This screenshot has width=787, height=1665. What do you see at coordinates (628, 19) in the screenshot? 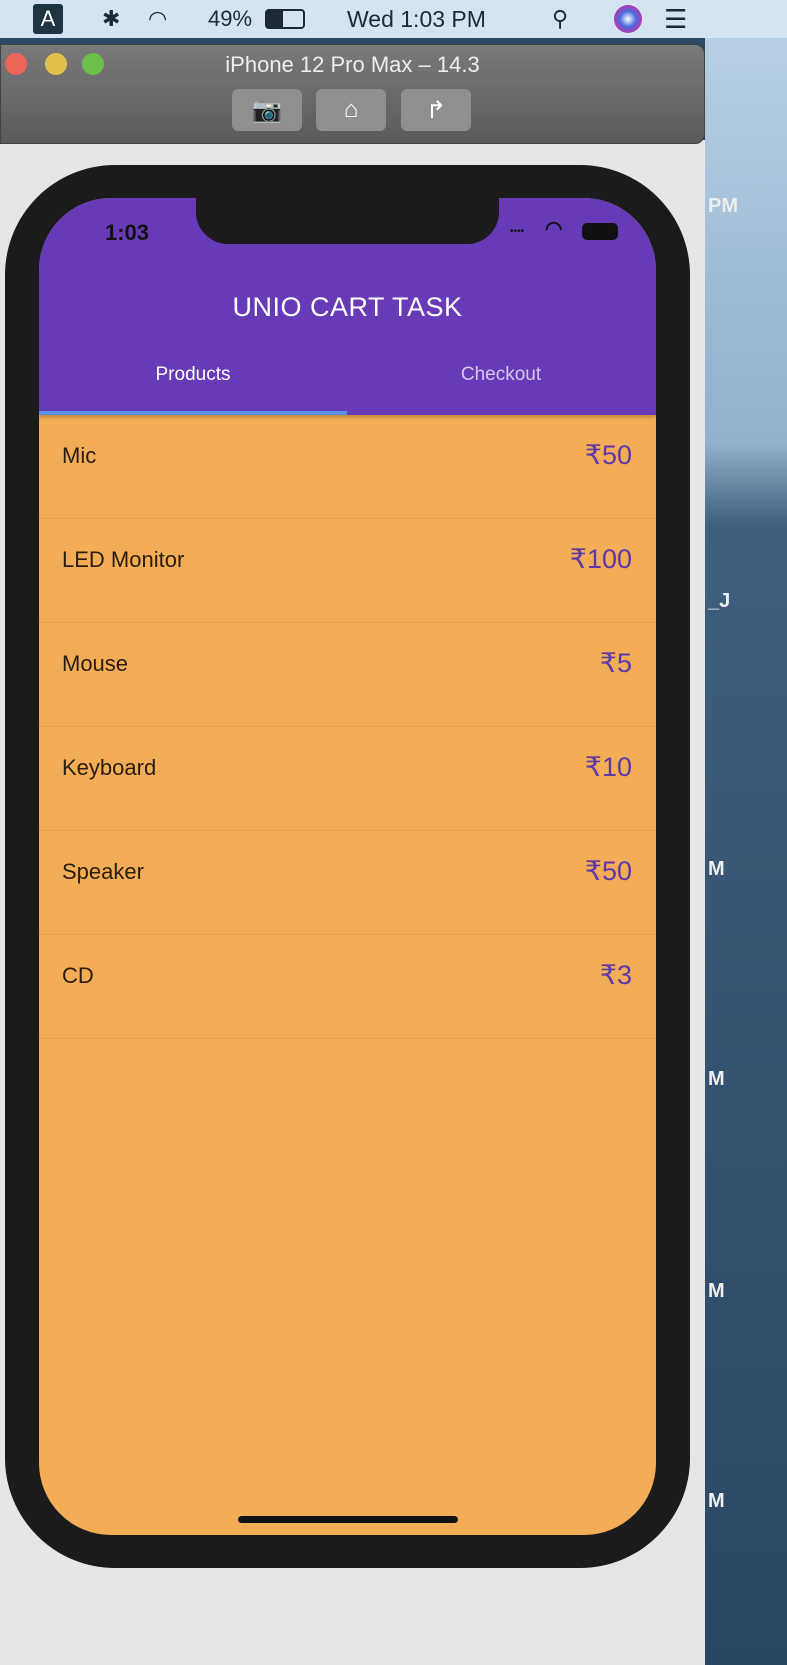
I see `siri-icon` at bounding box center [628, 19].